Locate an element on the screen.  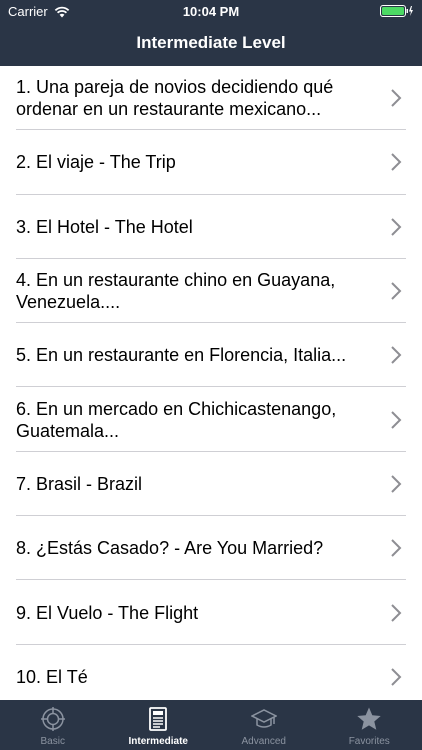
tab-advanced: Advanced is located at coordinates (264, 725).